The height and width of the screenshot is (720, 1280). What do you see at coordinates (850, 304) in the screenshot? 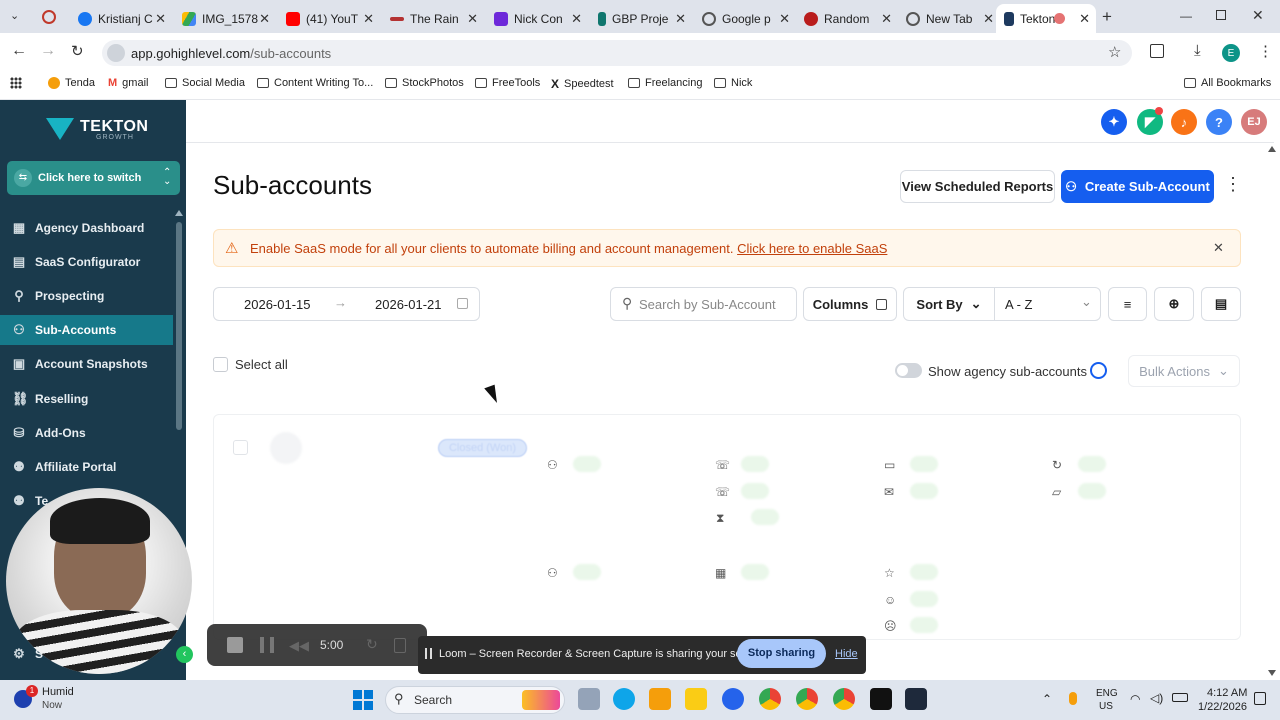
I see `columns-button: Columns` at bounding box center [850, 304].